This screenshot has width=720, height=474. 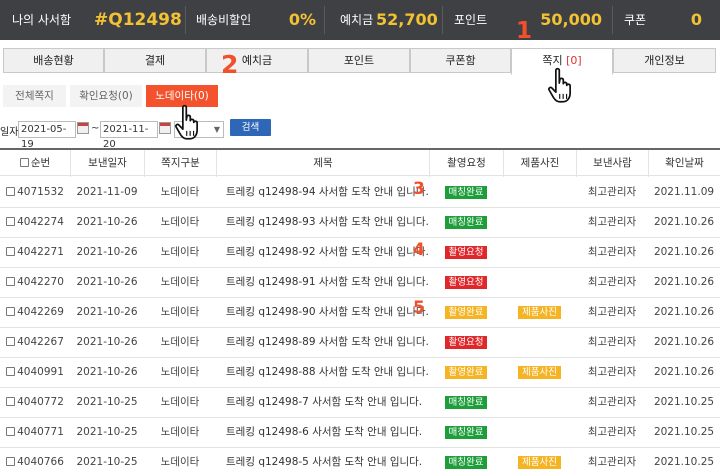 I want to click on message-id: 4071532, so click(x=40, y=192).